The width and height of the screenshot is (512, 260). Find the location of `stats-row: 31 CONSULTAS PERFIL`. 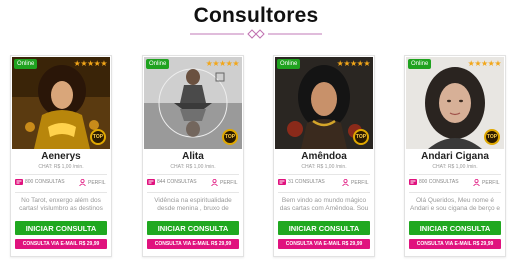

stats-row: 31 CONSULTAS PERFIL is located at coordinates (324, 184).